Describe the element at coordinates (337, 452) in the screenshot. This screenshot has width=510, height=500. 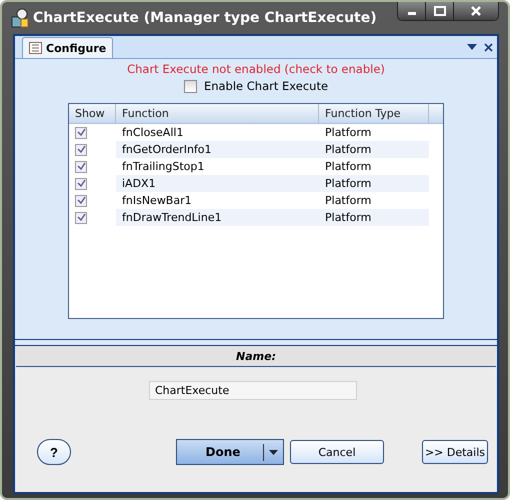
I see `cancel-button: Cancel` at that location.